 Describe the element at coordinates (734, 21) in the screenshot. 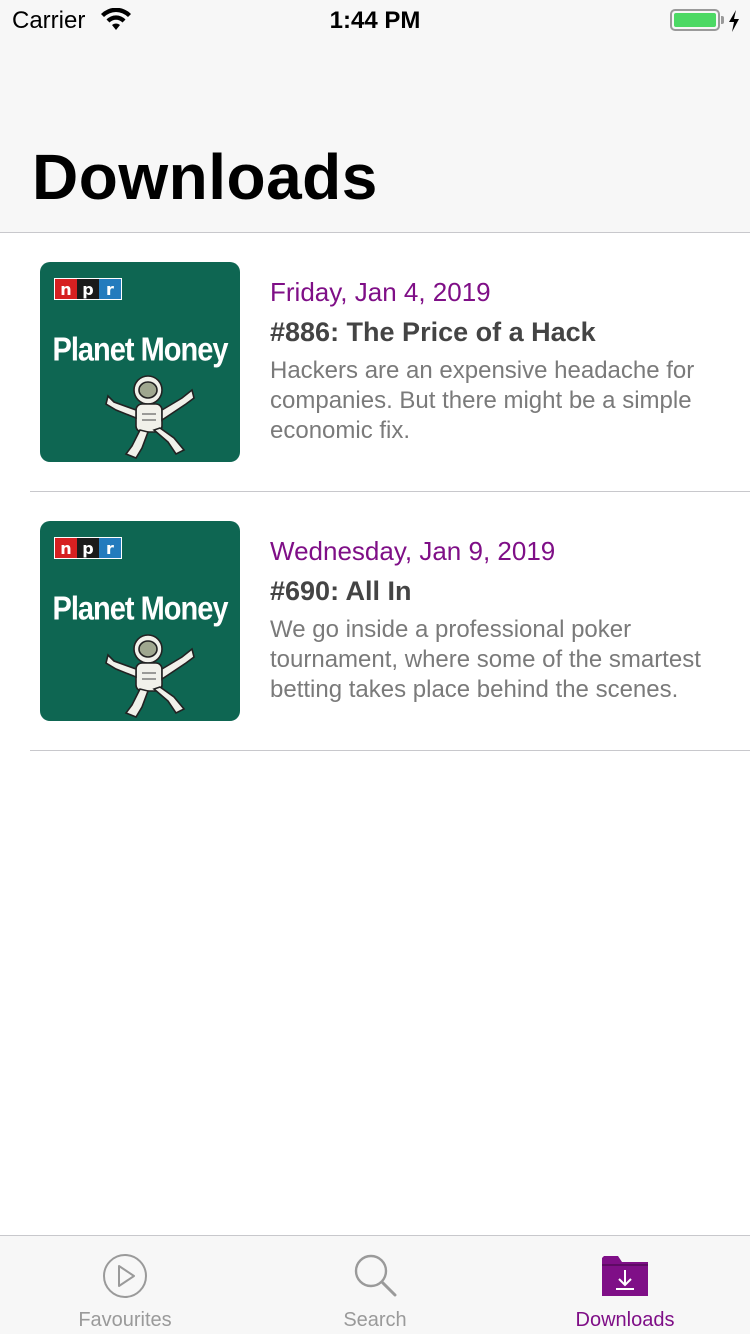

I see `charging-bolt-icon` at that location.